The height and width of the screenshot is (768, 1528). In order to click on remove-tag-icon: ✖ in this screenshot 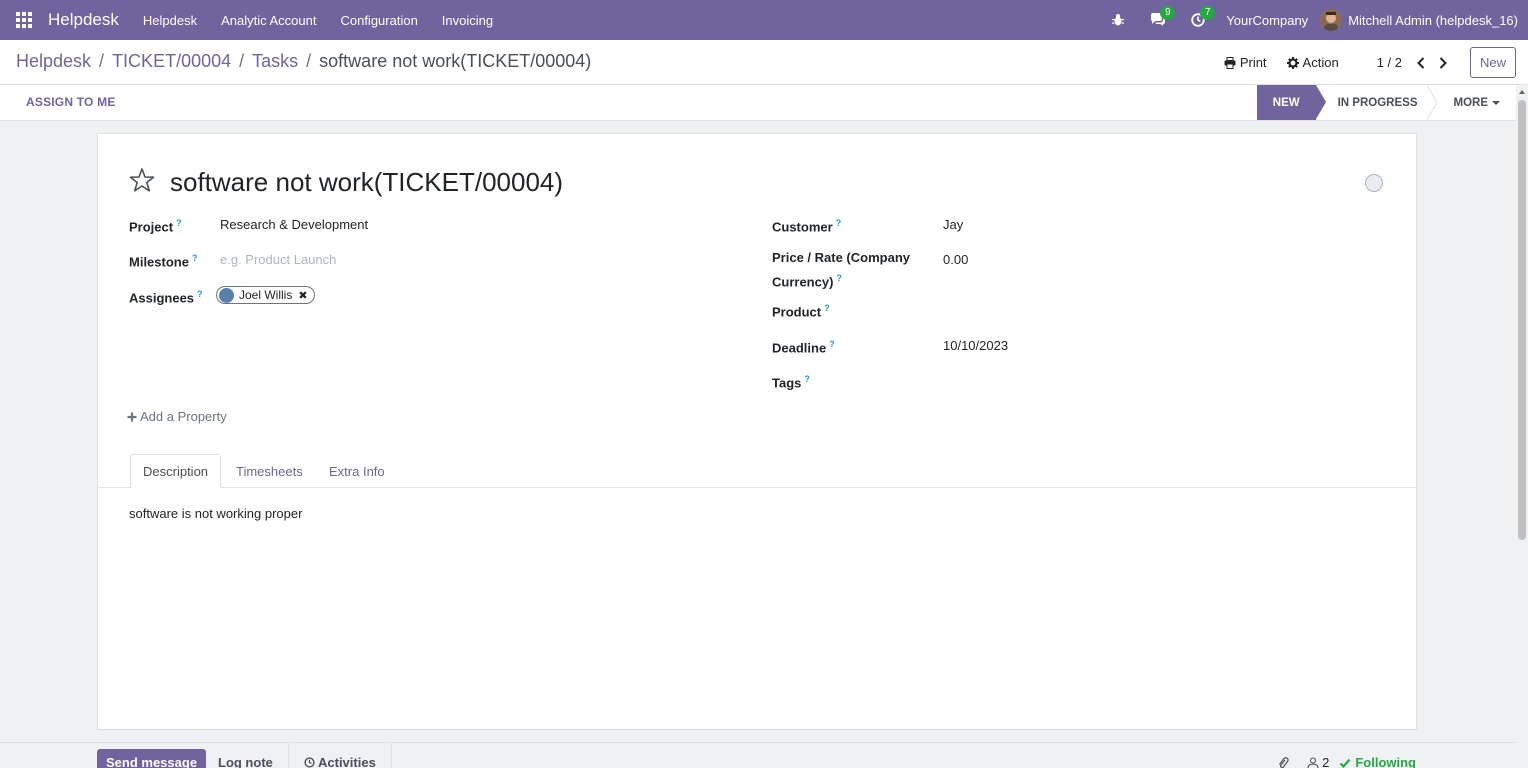, I will do `click(302, 295)`.